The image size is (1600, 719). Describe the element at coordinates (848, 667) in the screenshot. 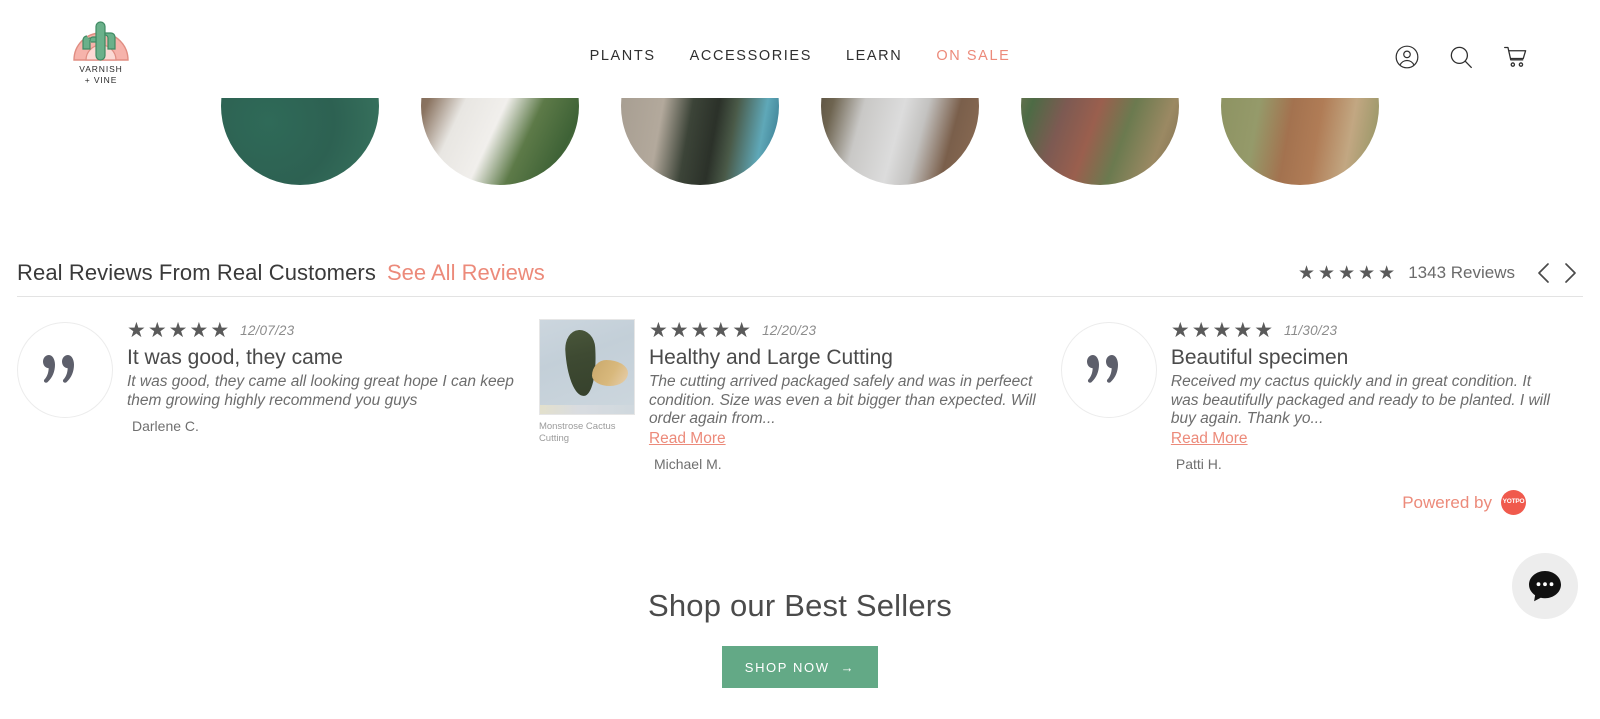

I see `arrow-right-icon: →` at that location.